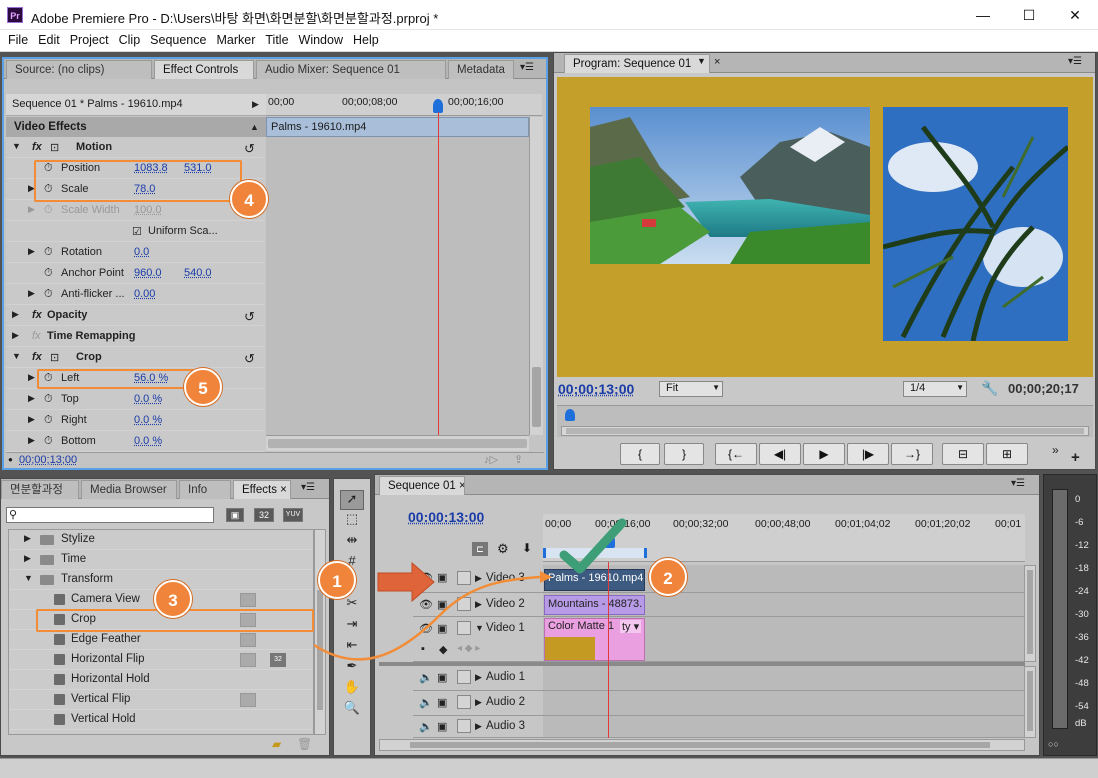 Image resolution: width=1098 pixels, height=778 pixels. What do you see at coordinates (178, 40) in the screenshot?
I see `menu-sequence: Sequence` at bounding box center [178, 40].